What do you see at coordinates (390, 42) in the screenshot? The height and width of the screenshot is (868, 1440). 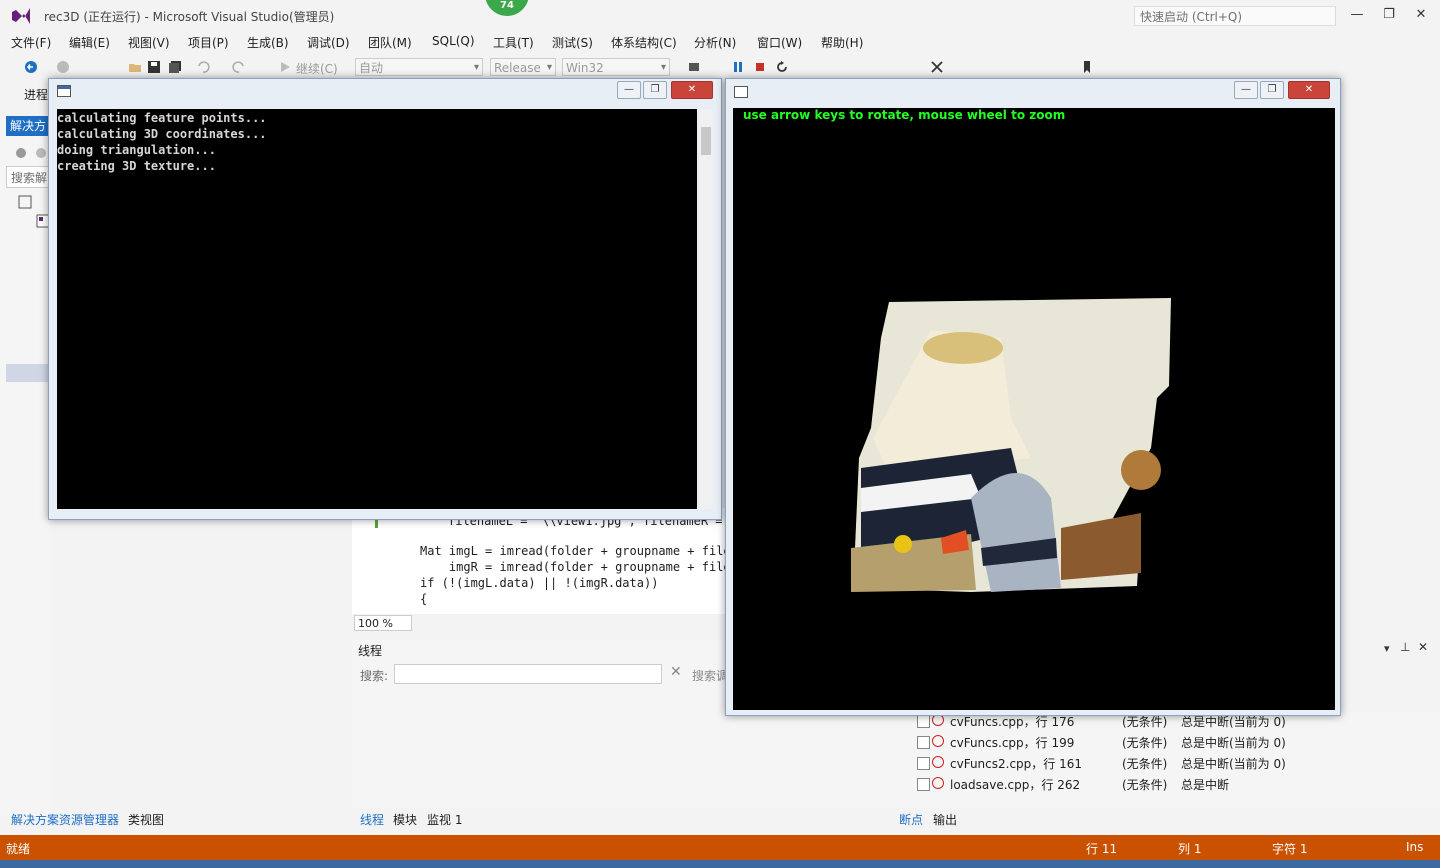 I see `menu-team: 团队(M)` at bounding box center [390, 42].